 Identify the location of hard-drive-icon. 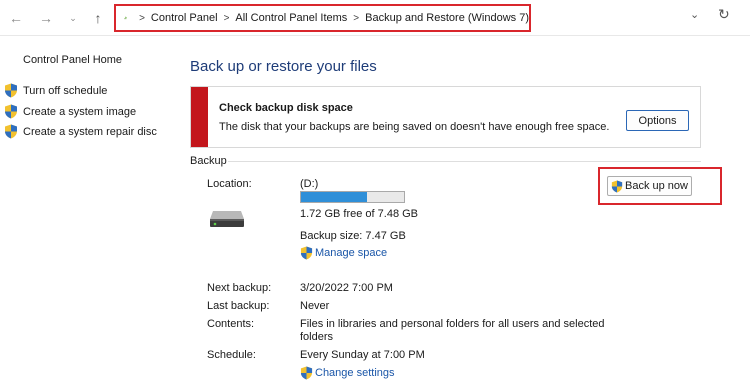
(227, 219).